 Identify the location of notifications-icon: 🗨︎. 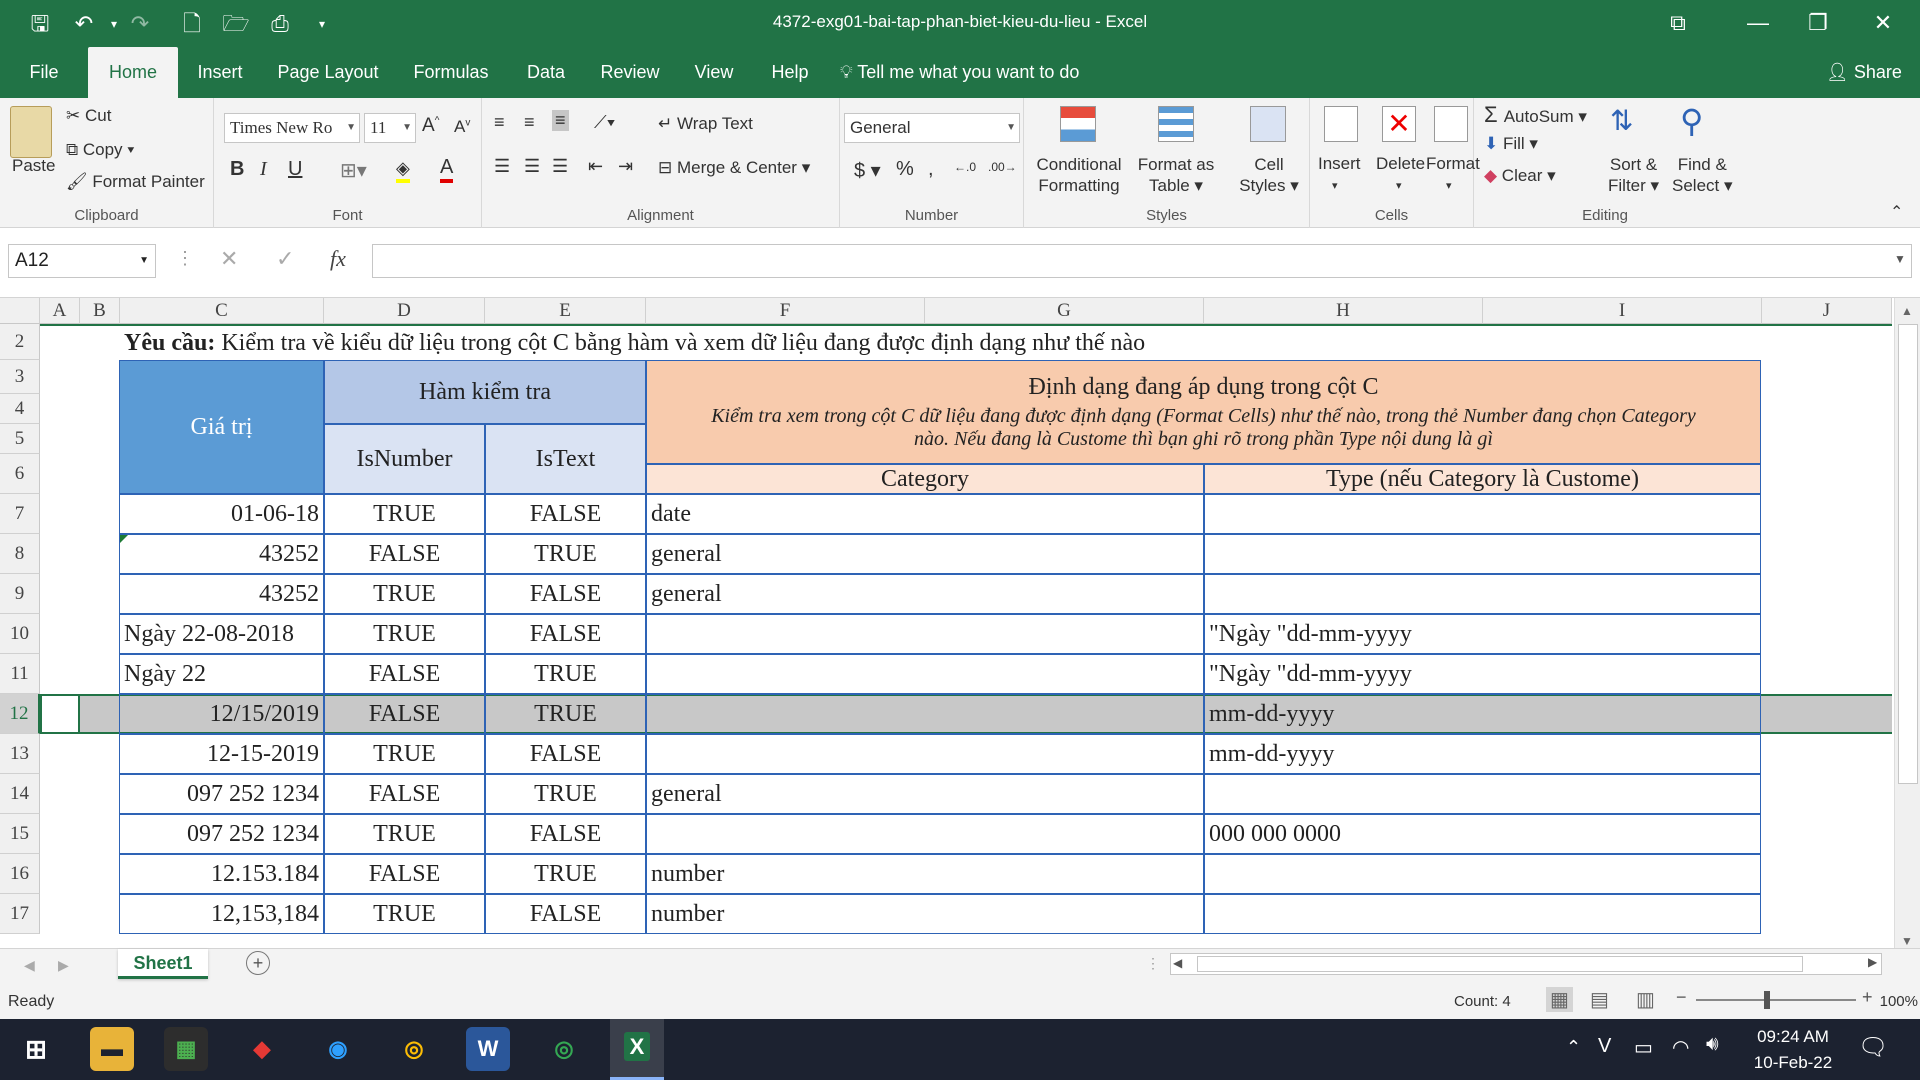
(1873, 1047).